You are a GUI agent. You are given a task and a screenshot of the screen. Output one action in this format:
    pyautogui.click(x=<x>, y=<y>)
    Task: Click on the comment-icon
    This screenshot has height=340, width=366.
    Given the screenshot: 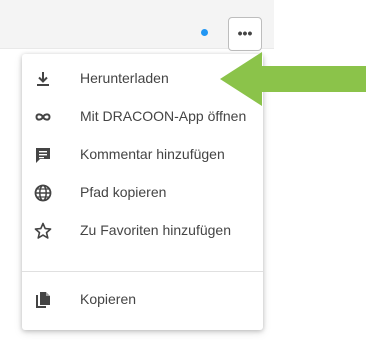 What is the action you would take?
    pyautogui.click(x=43, y=155)
    